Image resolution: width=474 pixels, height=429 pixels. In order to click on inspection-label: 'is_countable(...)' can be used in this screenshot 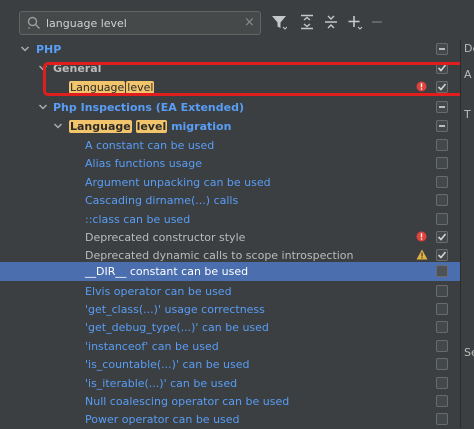, I will do `click(167, 365)`.